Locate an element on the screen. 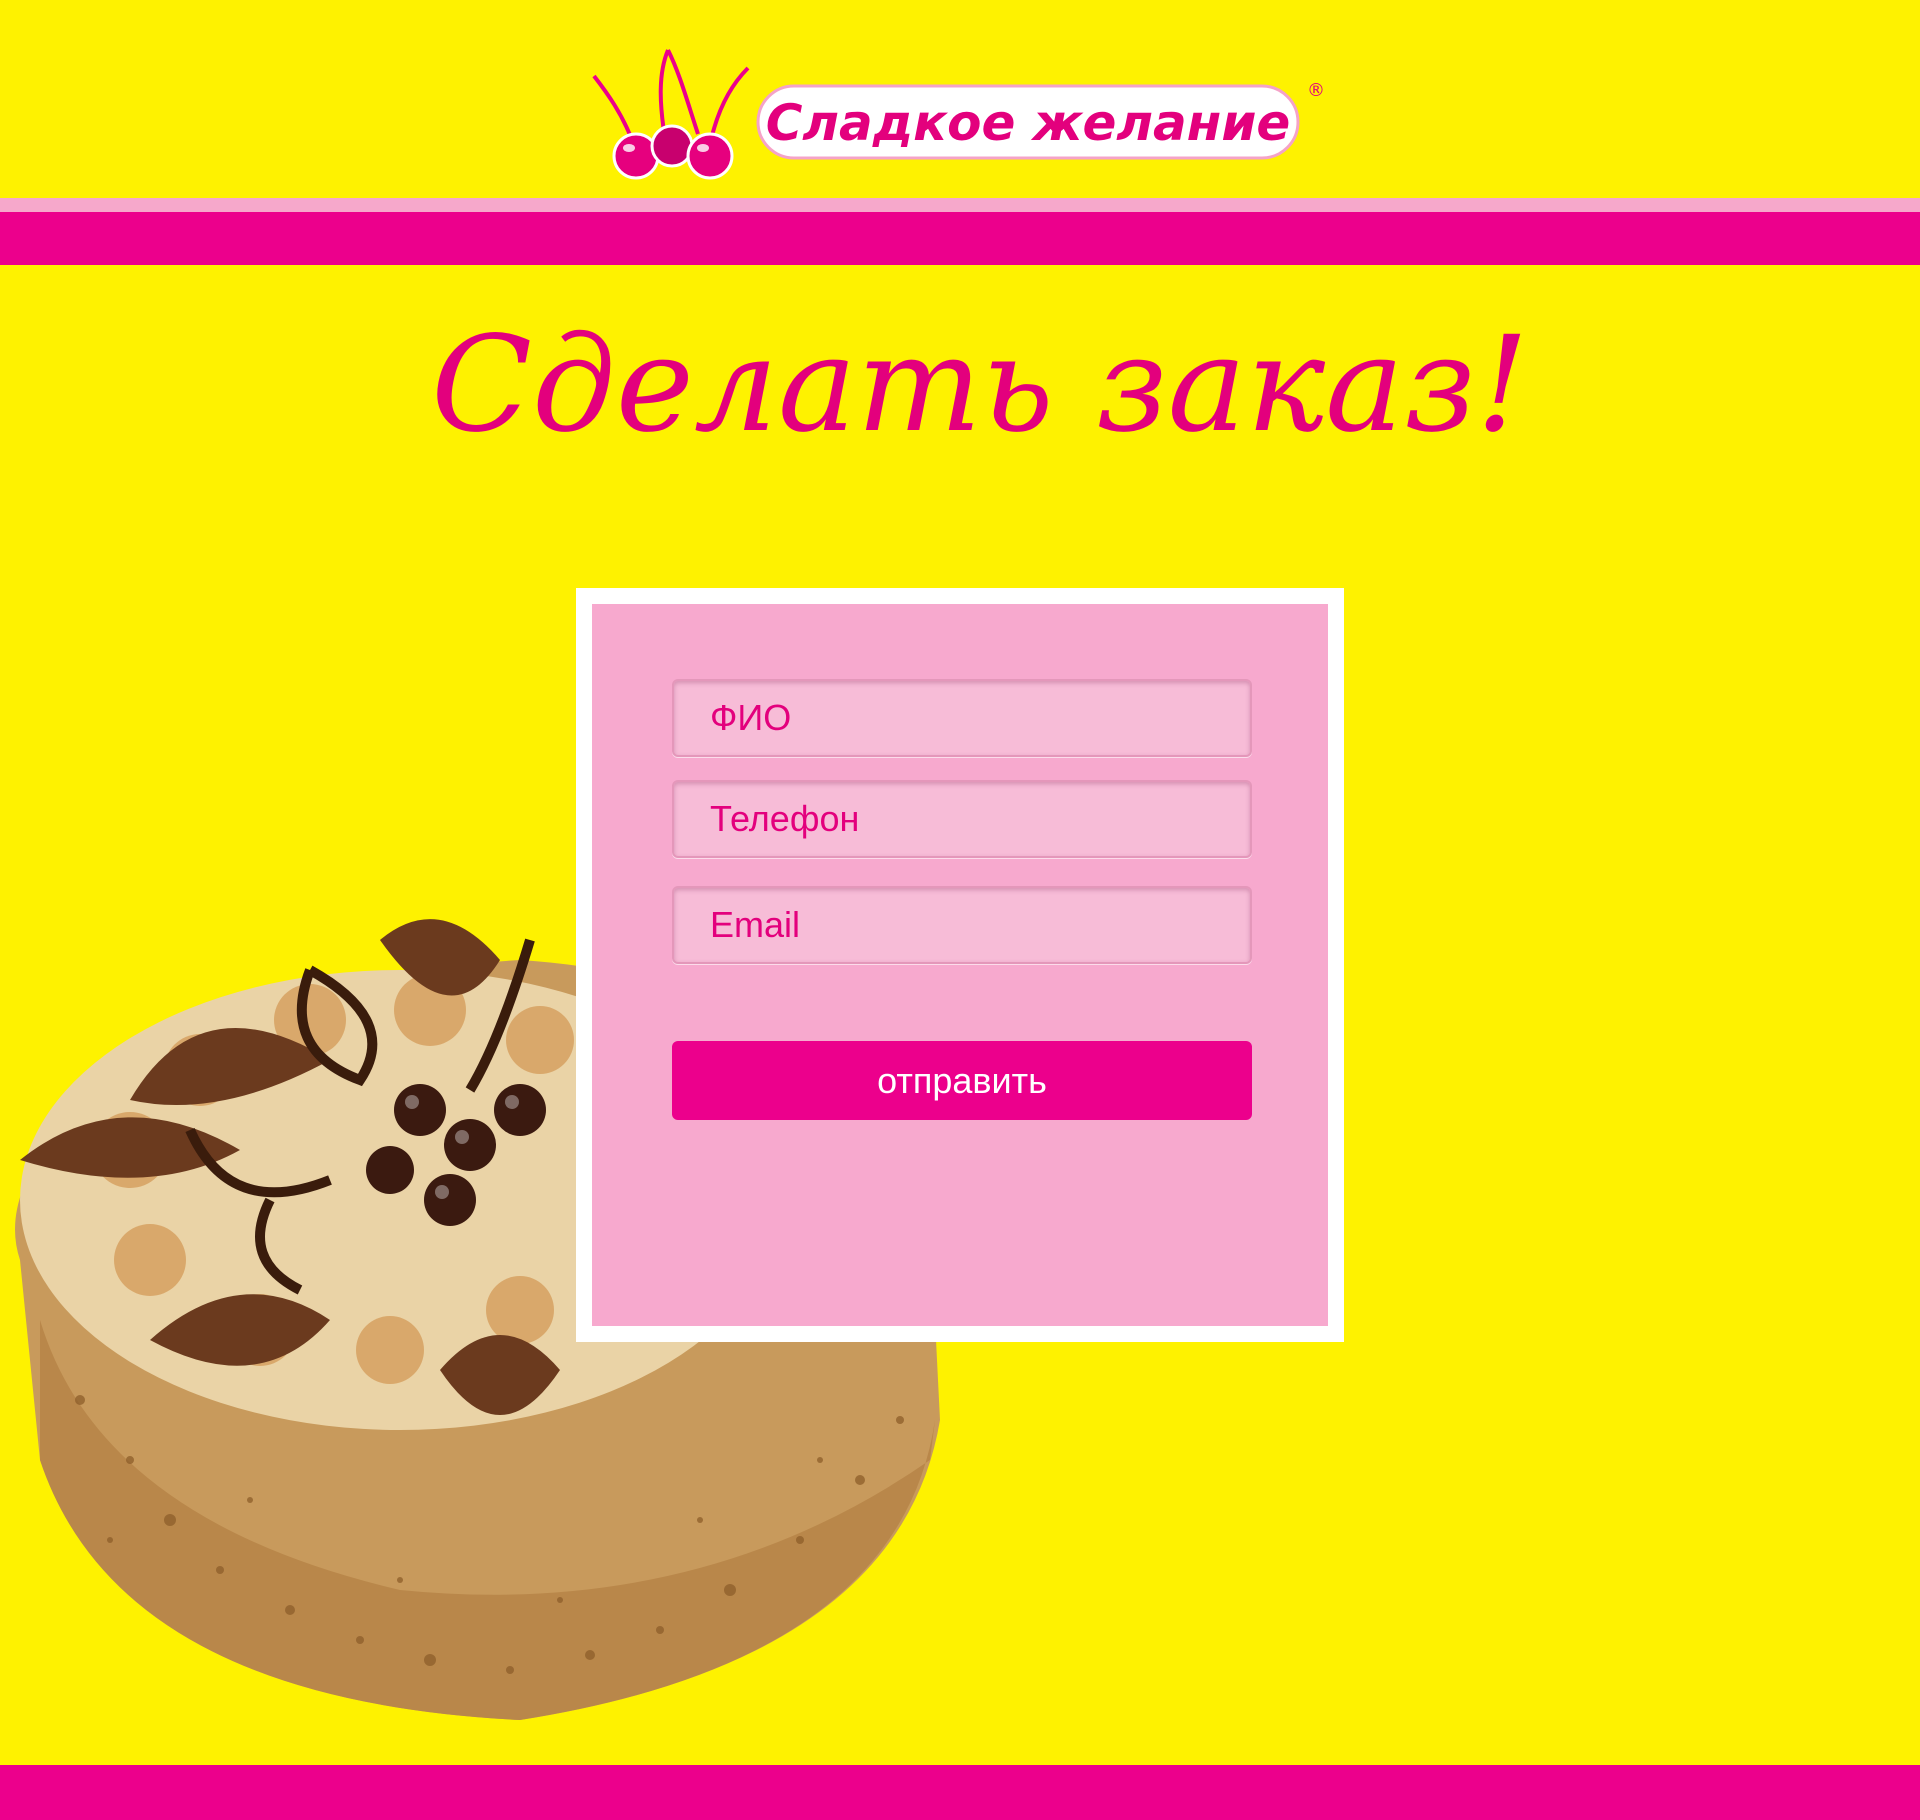  full-name-field: ФИО is located at coordinates (962, 718).